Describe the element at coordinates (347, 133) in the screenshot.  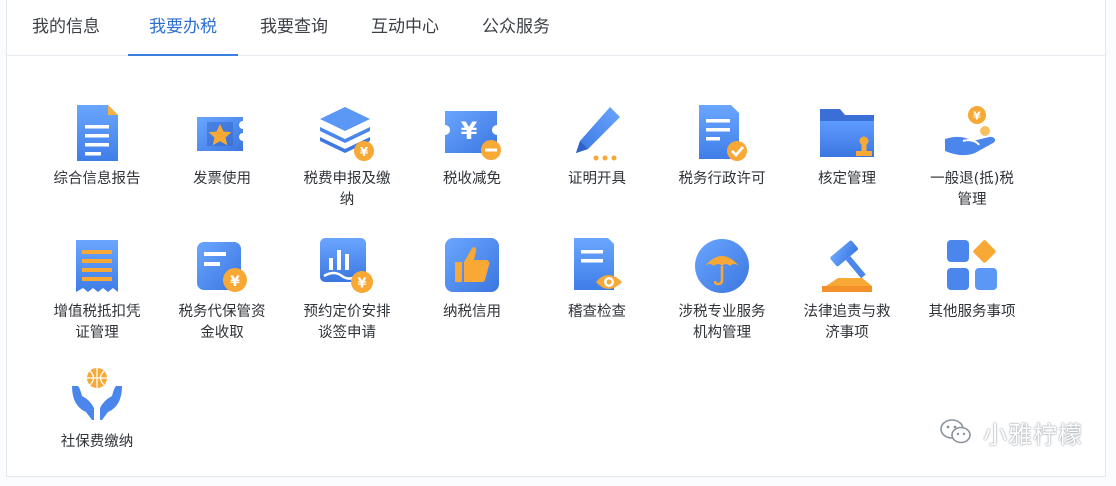
I see `stacked-layers-yen-icon: ¥` at that location.